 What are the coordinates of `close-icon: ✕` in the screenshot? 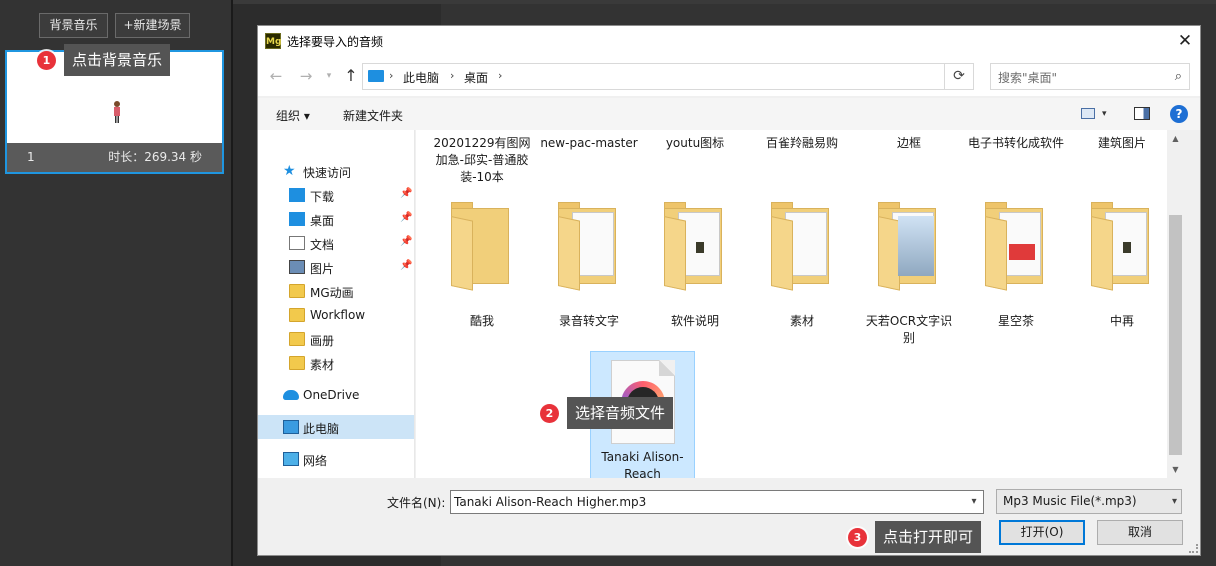 It's located at (1185, 41).